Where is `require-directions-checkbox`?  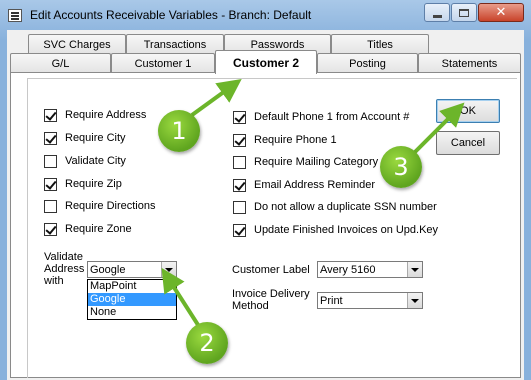
require-directions-checkbox is located at coordinates (50, 206).